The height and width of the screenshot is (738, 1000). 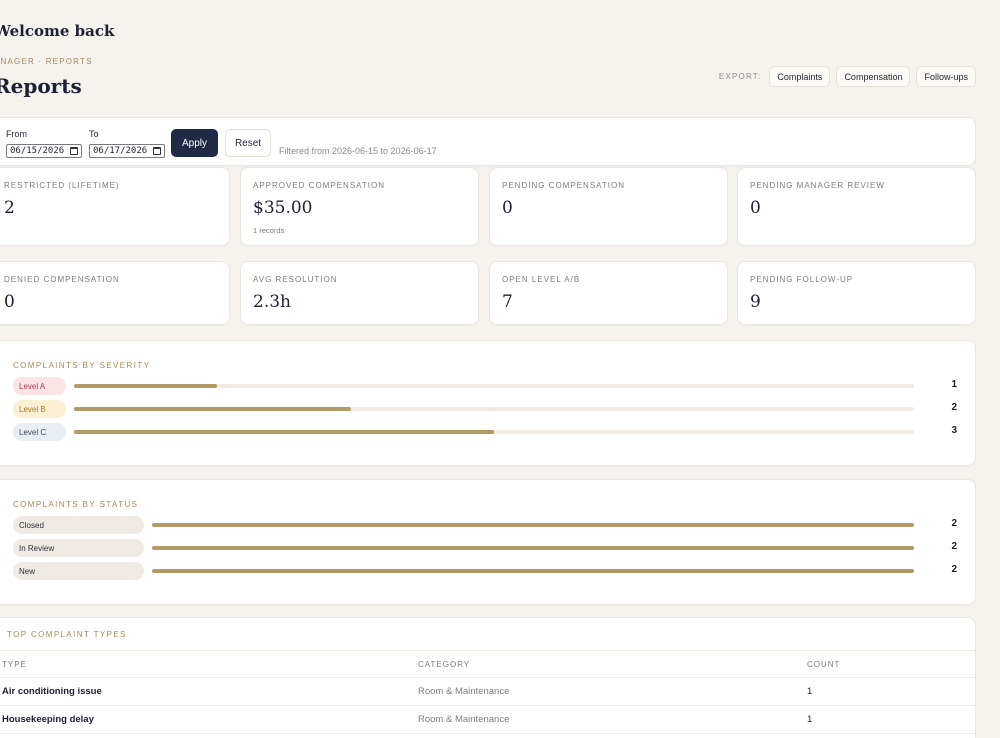 I want to click on from-label: From, so click(x=16, y=134).